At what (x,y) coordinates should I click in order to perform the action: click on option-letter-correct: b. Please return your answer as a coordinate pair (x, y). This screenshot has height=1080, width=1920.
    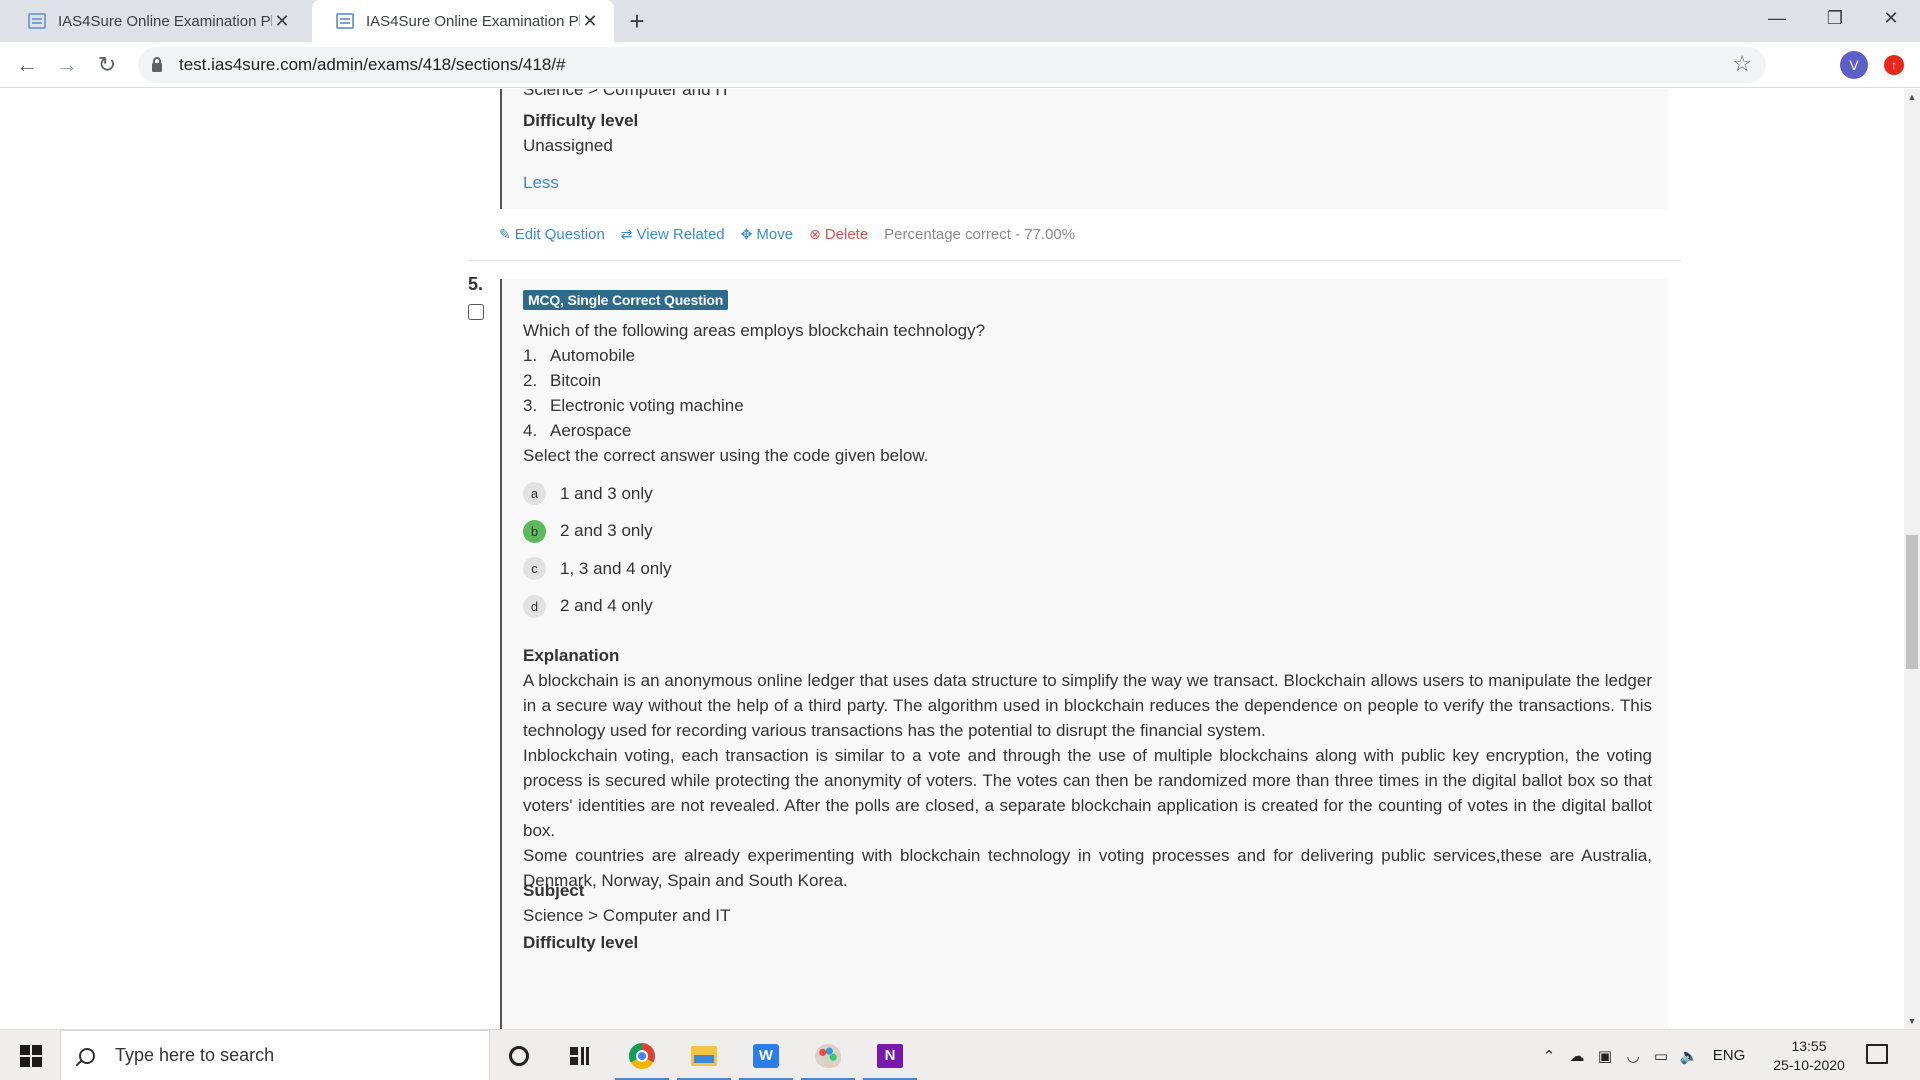
    Looking at the image, I should click on (534, 531).